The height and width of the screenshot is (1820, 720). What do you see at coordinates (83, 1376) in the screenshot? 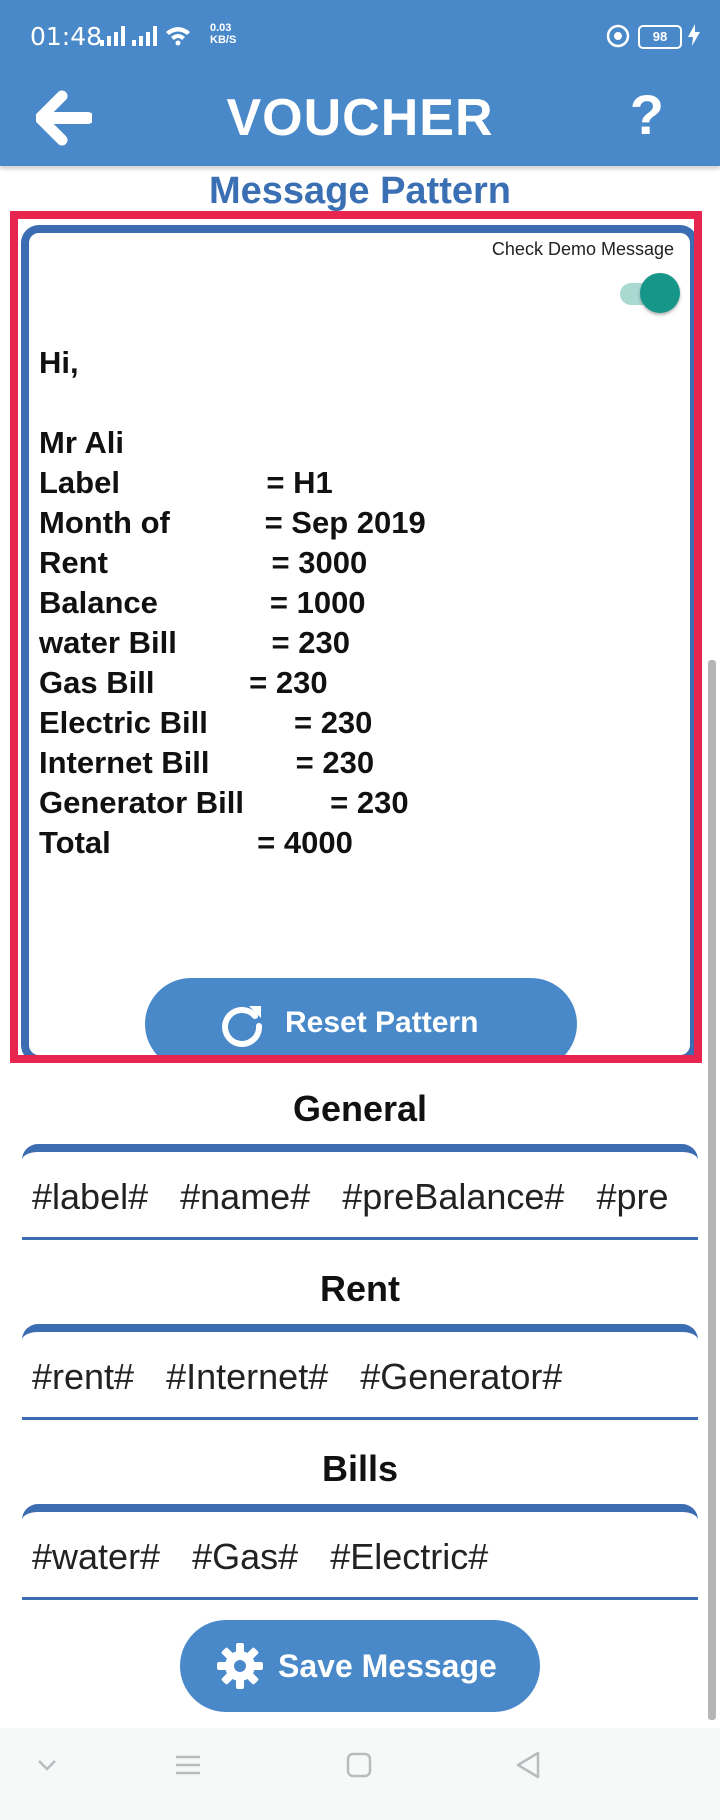
I see `tag-chip: #rent#` at bounding box center [83, 1376].